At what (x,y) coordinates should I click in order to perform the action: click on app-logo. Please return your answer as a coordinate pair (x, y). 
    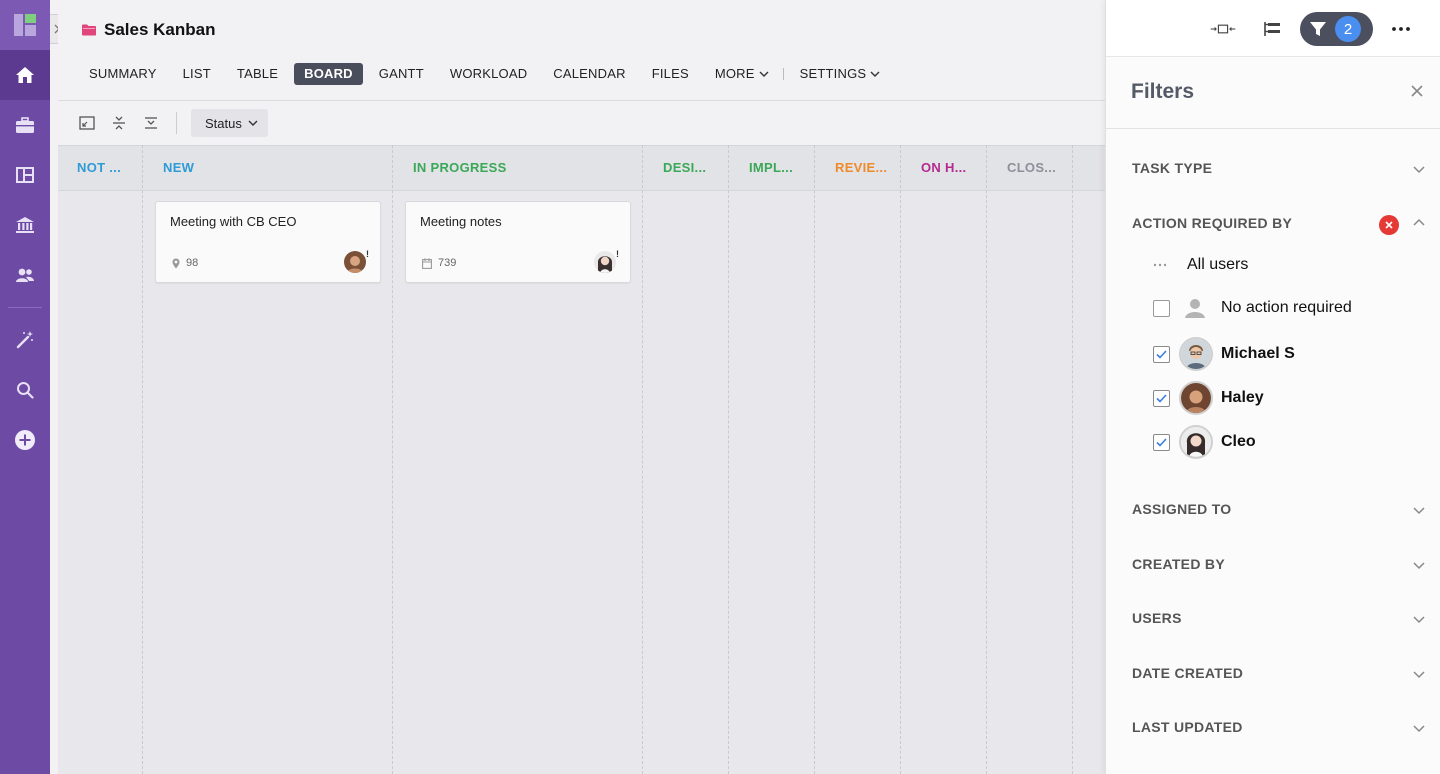
    Looking at the image, I should click on (25, 25).